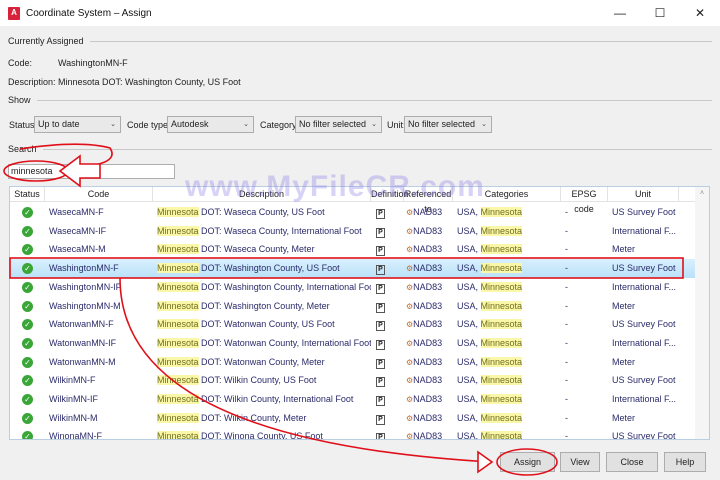  What do you see at coordinates (700, 13) in the screenshot?
I see `close-window-button: ✕` at bounding box center [700, 13].